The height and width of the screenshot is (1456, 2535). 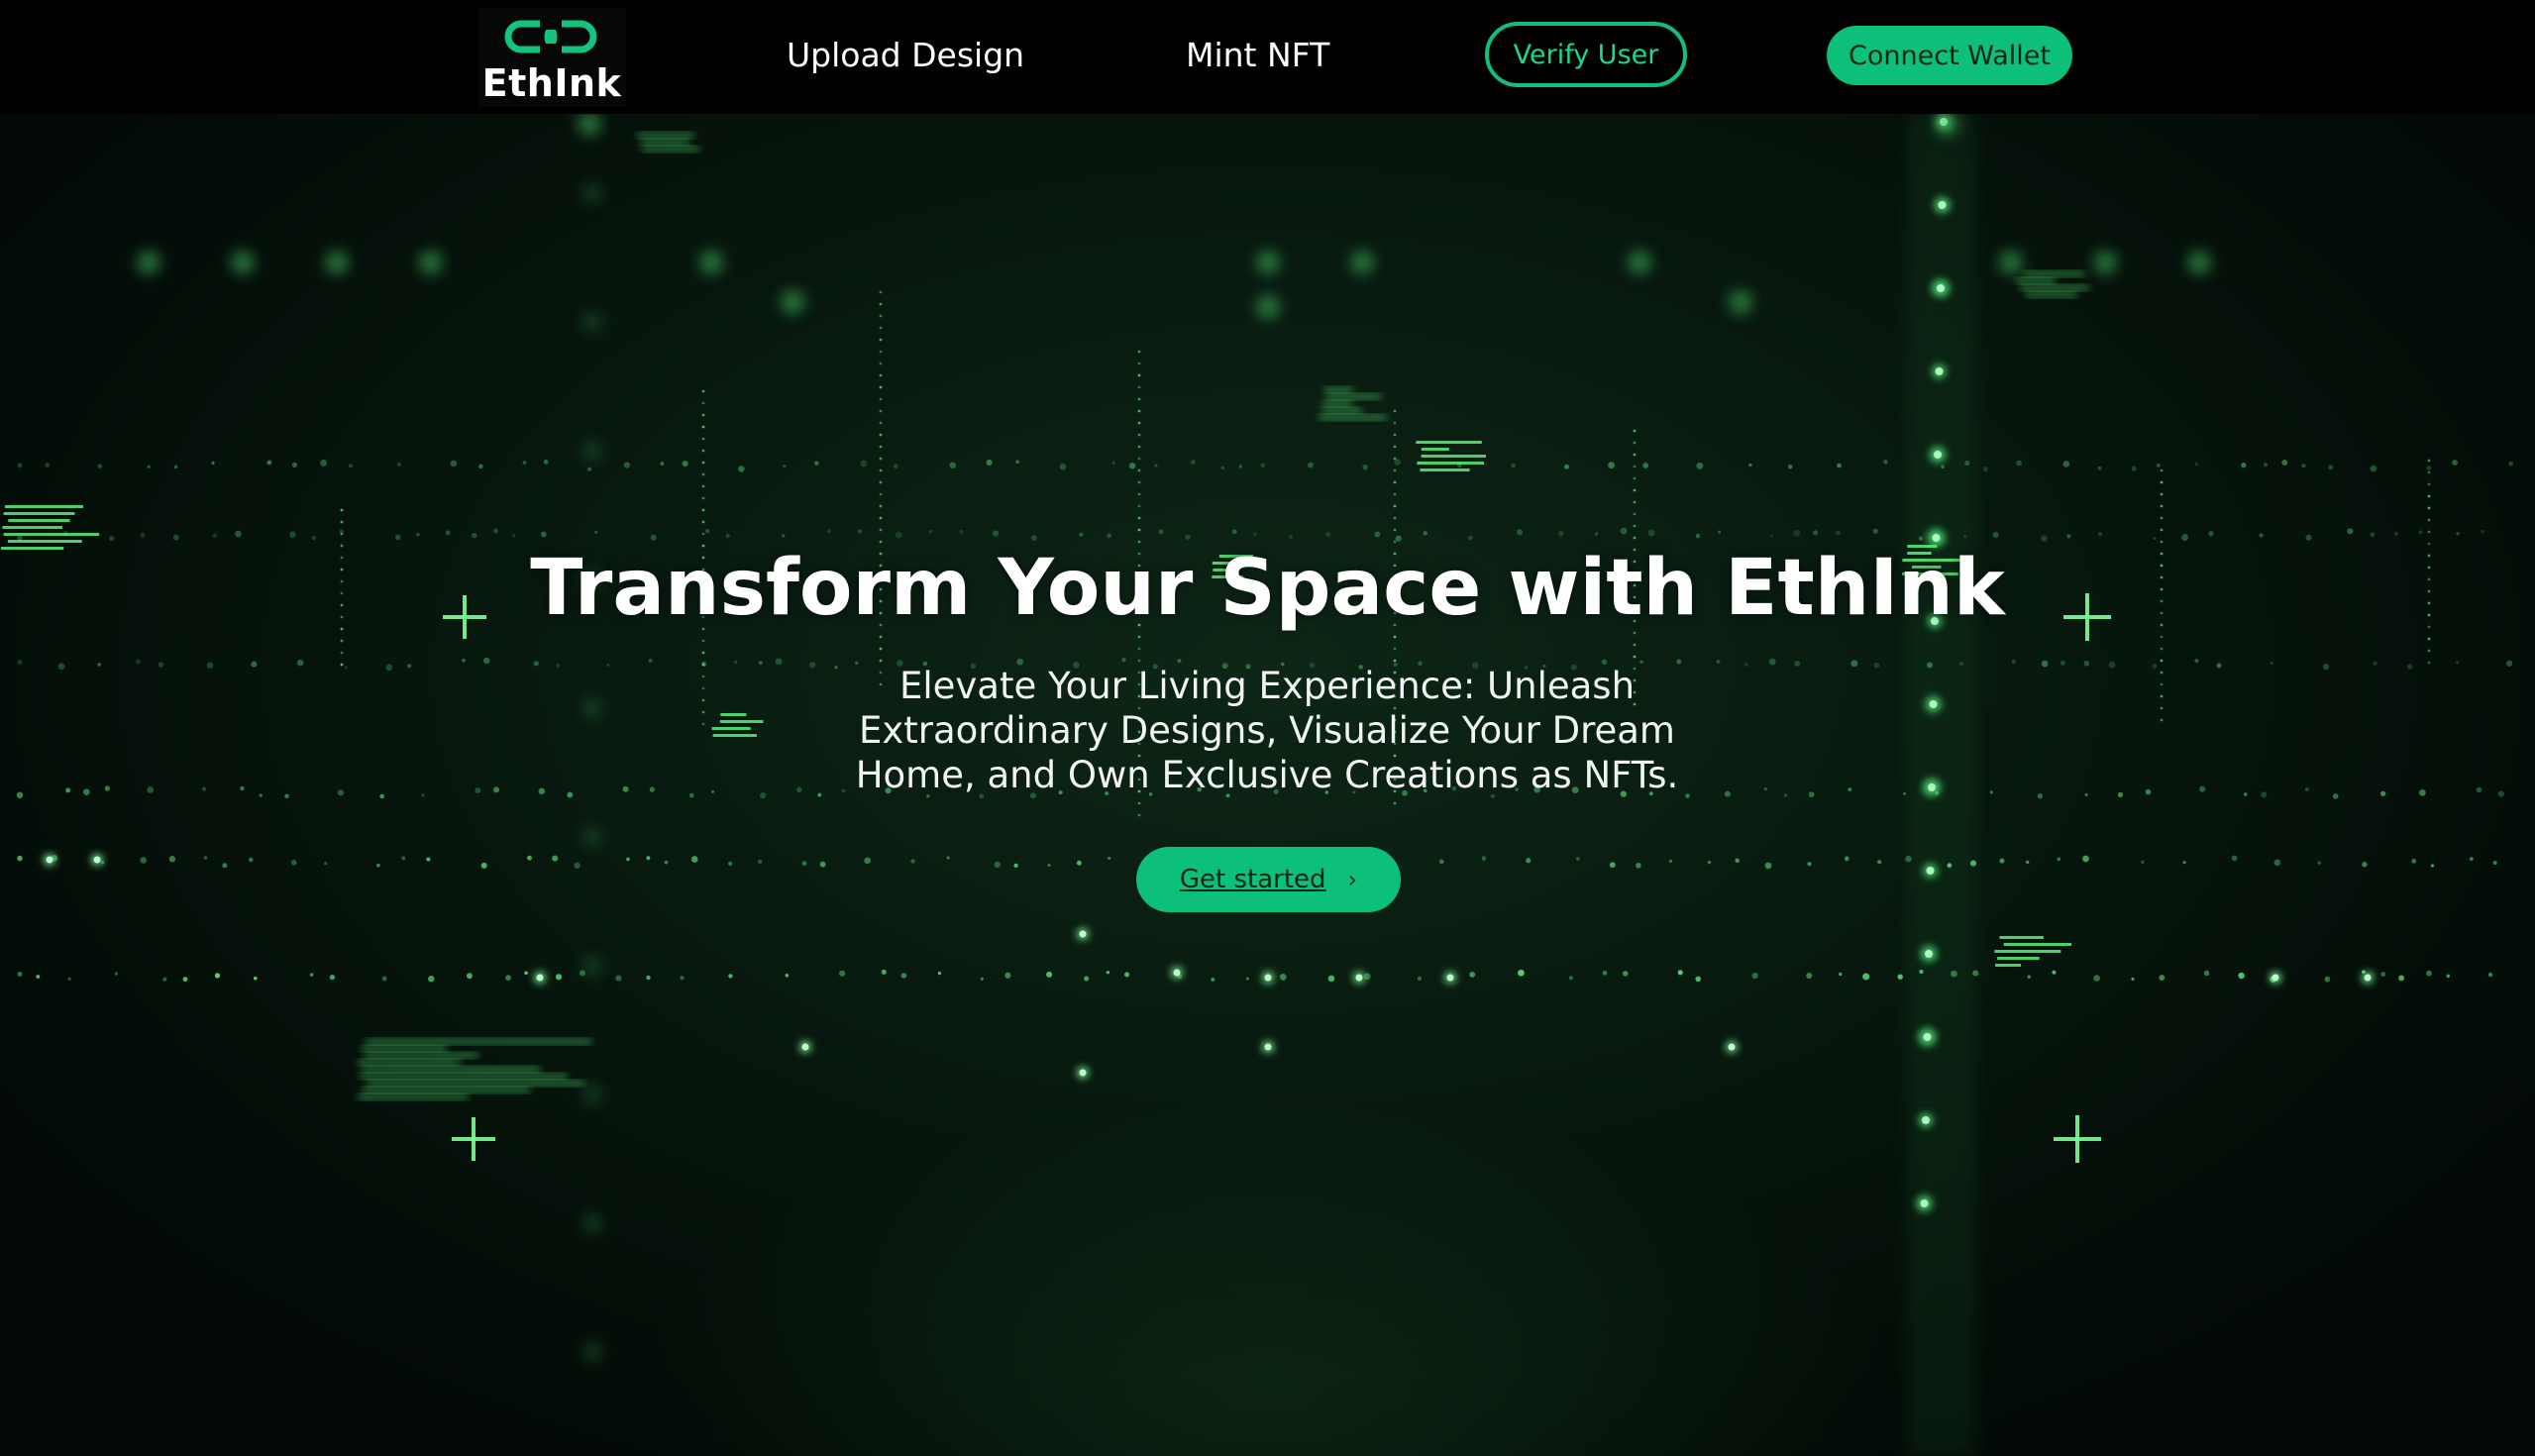 I want to click on get-started-label: Get started, so click(x=1252, y=879).